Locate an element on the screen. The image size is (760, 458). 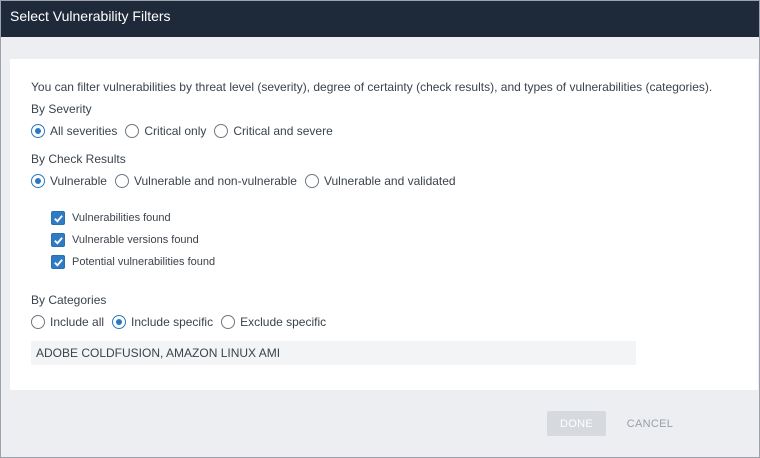
radio-vulnerable is located at coordinates (38, 181).